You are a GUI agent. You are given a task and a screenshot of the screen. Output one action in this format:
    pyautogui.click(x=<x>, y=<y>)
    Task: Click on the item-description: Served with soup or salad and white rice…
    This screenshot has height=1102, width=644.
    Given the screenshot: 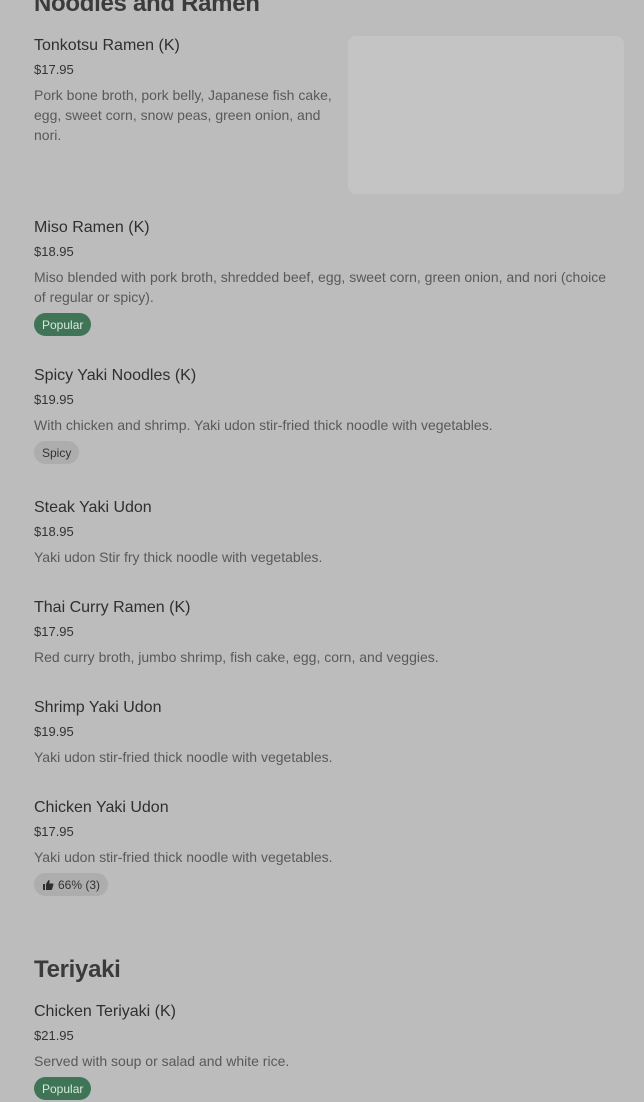 What is the action you would take?
    pyautogui.click(x=162, y=1061)
    